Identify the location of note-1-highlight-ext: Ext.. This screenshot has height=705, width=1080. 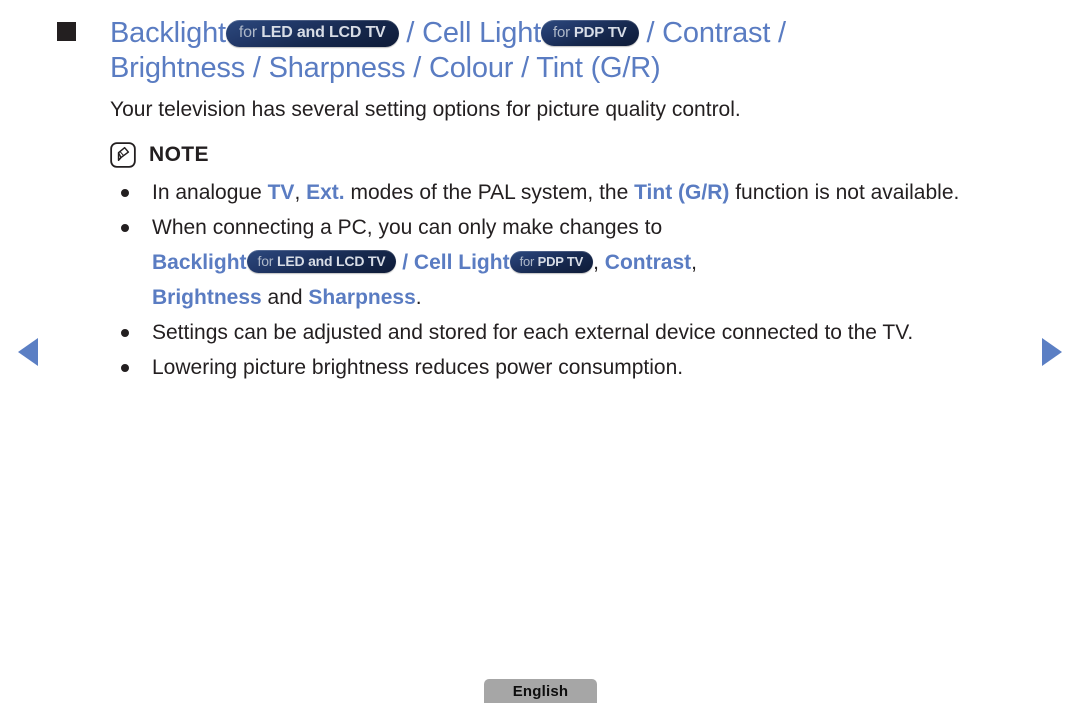
(325, 192).